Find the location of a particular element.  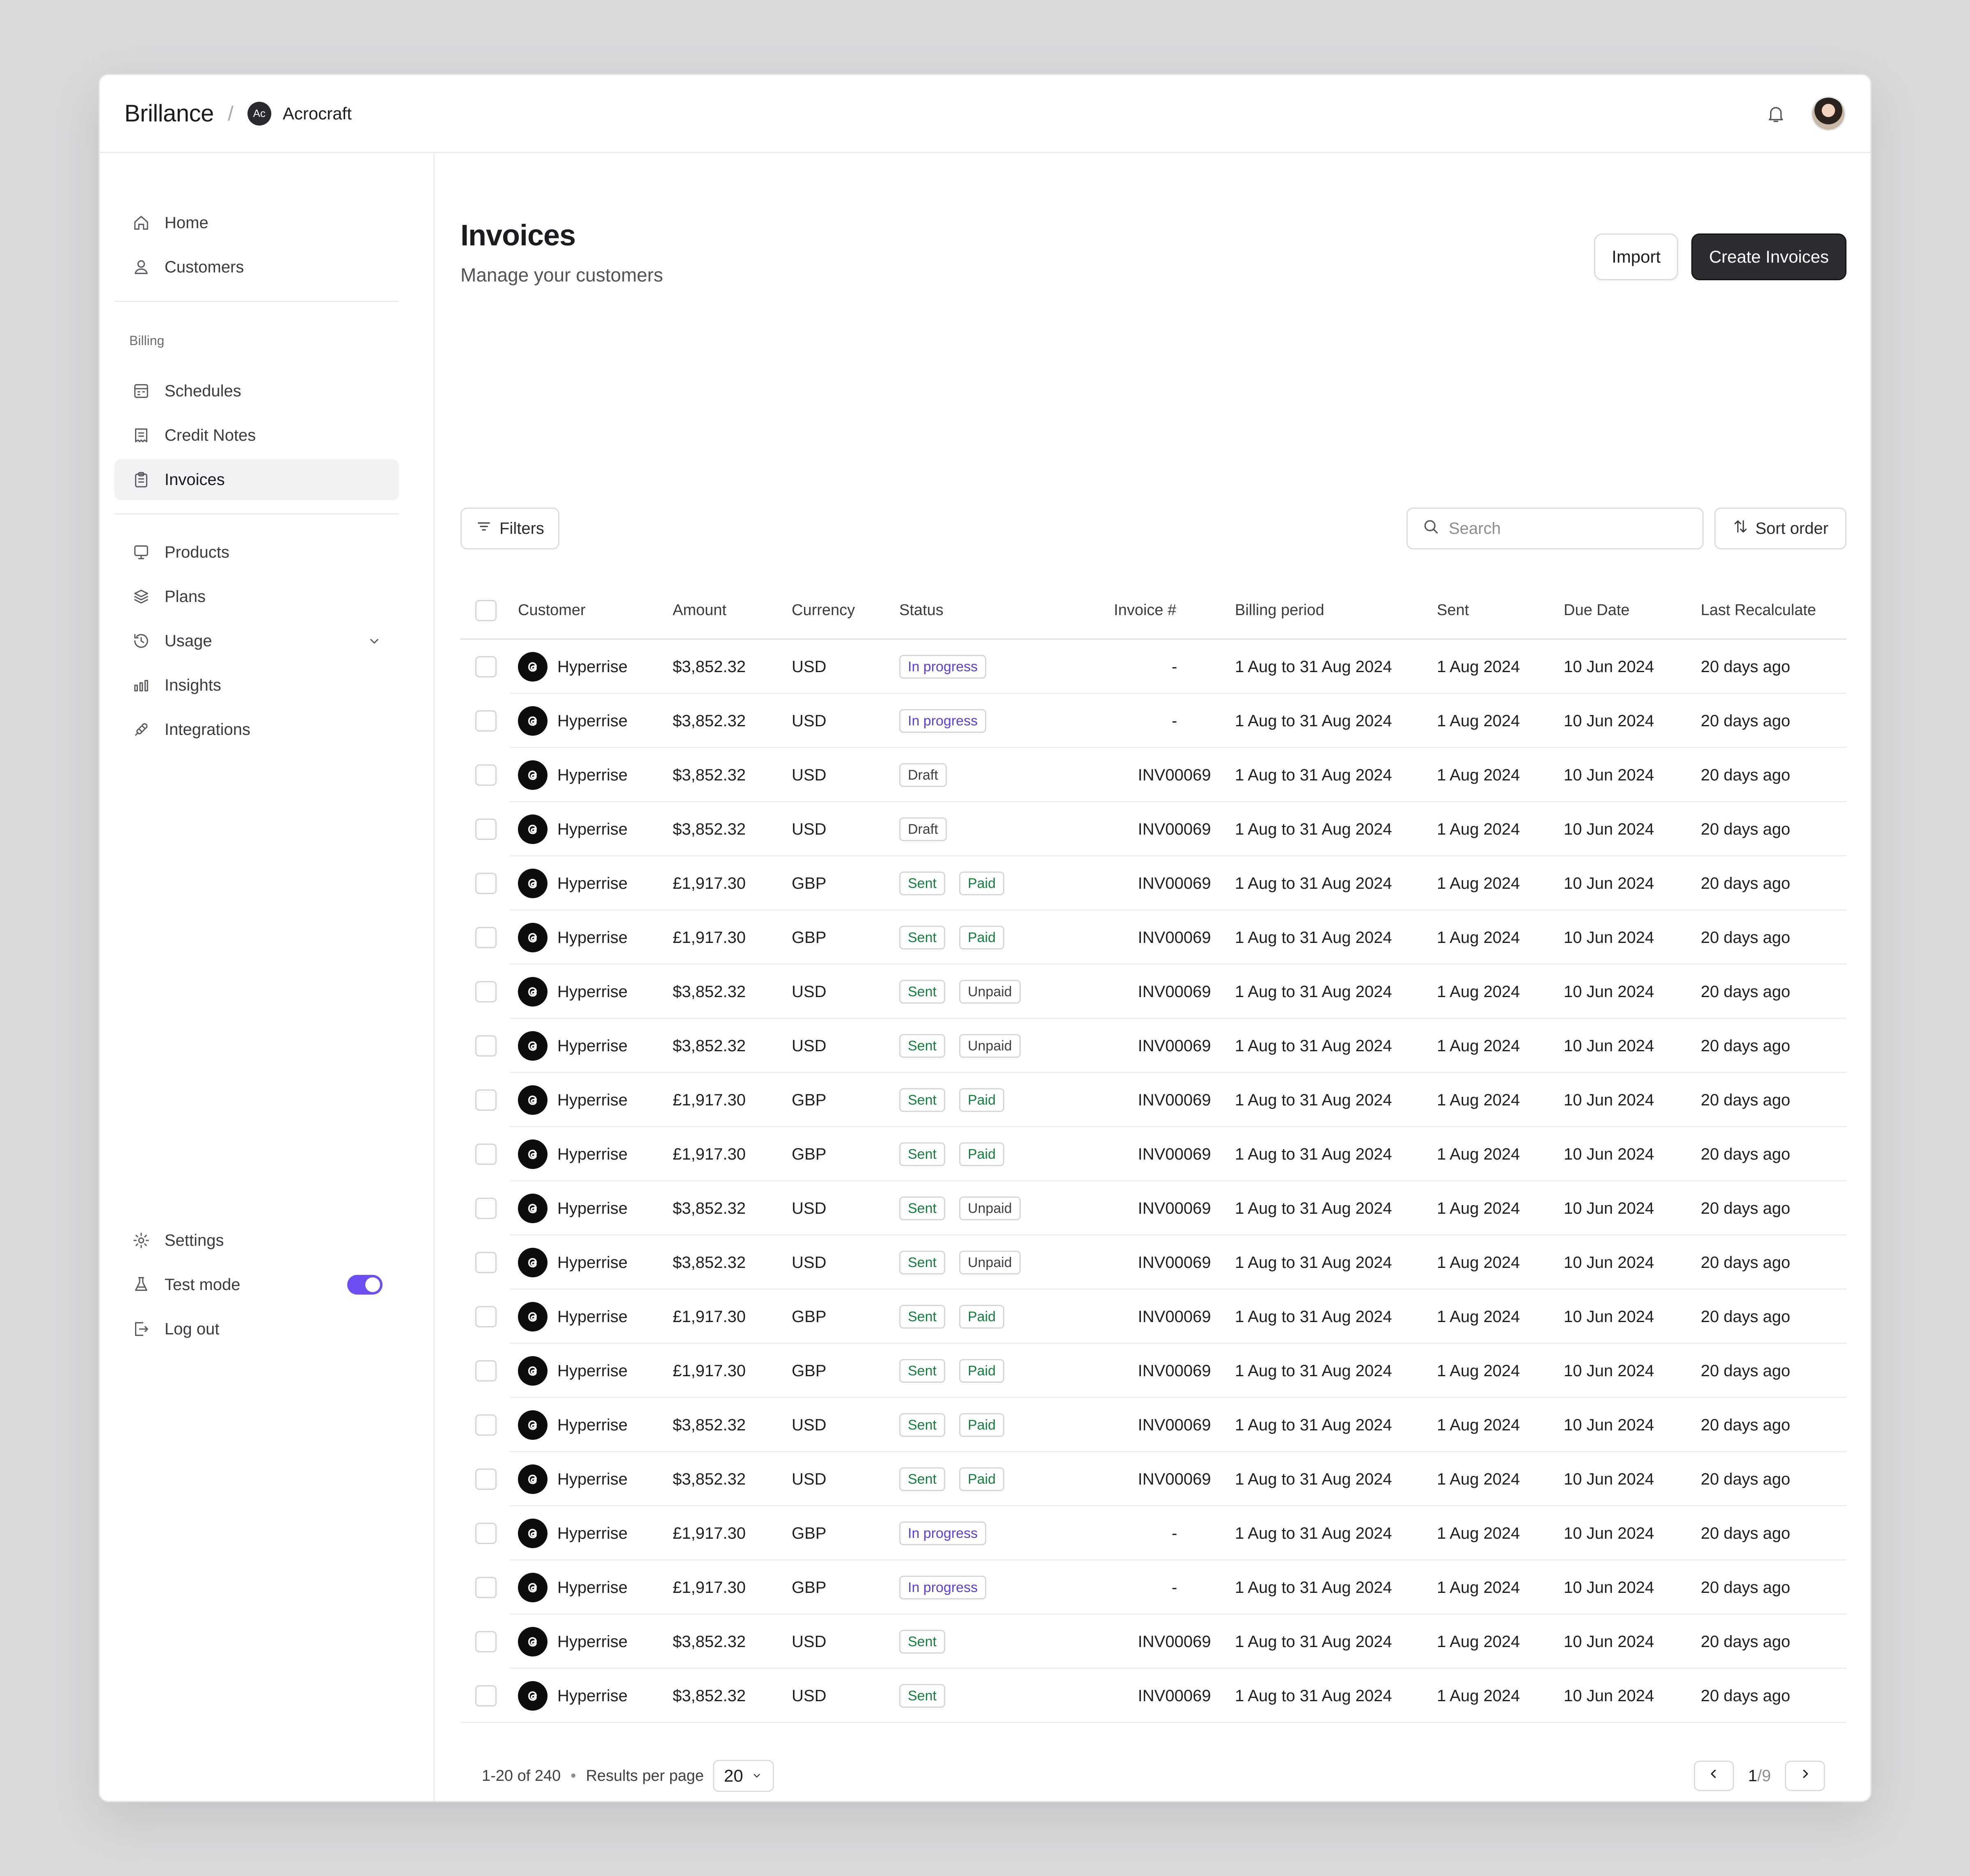

search-field: Search is located at coordinates (1555, 528).